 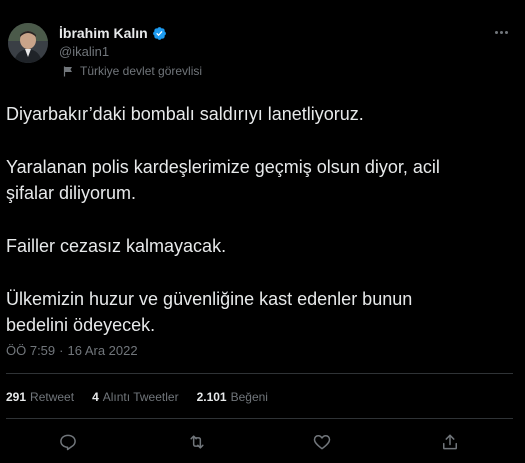 I want to click on likes-label: Beğeni, so click(x=249, y=397).